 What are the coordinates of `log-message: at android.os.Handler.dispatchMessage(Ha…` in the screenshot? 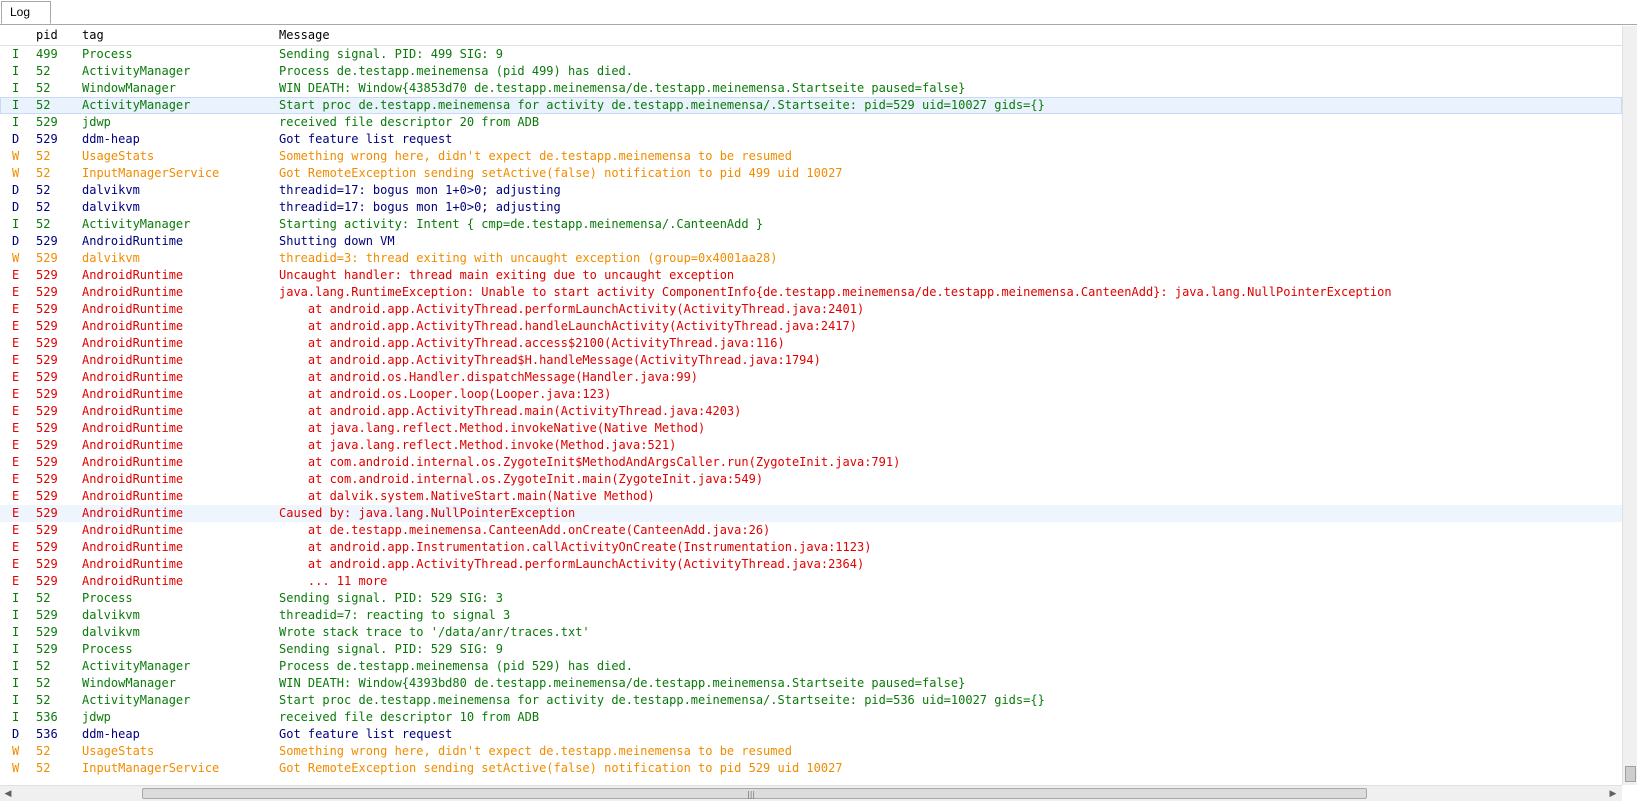 It's located at (489, 377).